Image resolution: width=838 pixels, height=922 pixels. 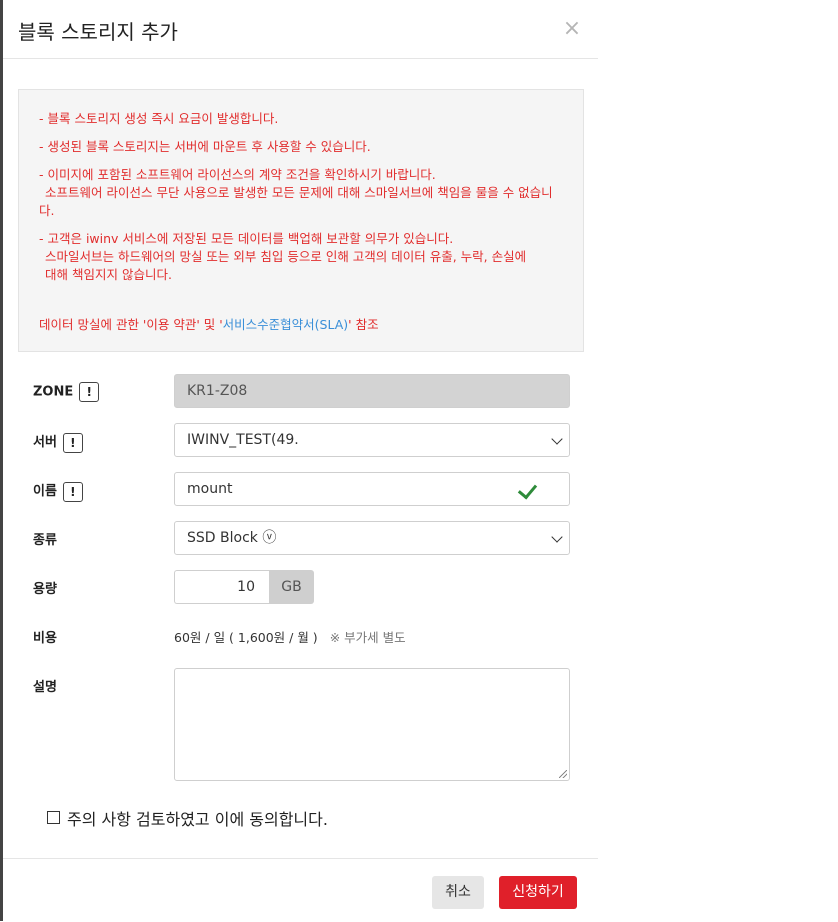 What do you see at coordinates (572, 29) in the screenshot?
I see `close-icon: ×` at bounding box center [572, 29].